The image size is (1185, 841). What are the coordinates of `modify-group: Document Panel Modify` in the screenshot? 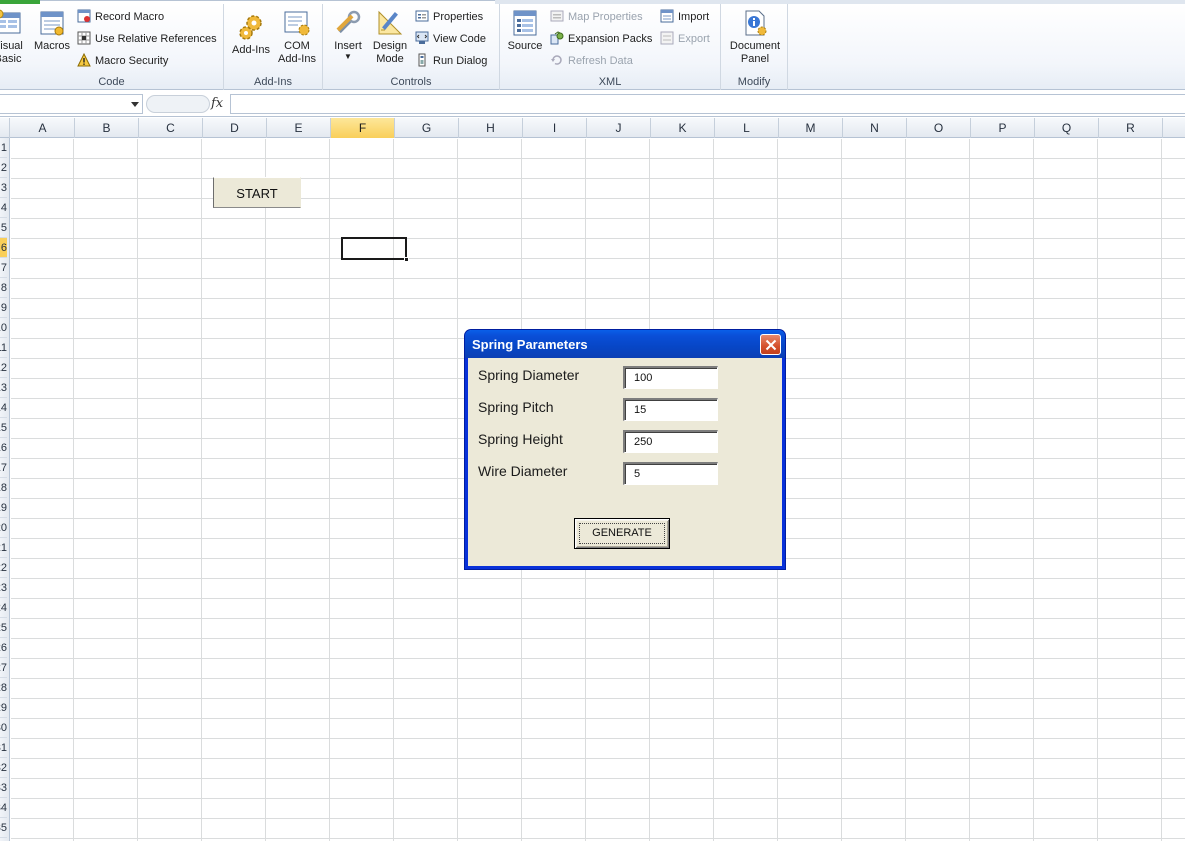 It's located at (754, 47).